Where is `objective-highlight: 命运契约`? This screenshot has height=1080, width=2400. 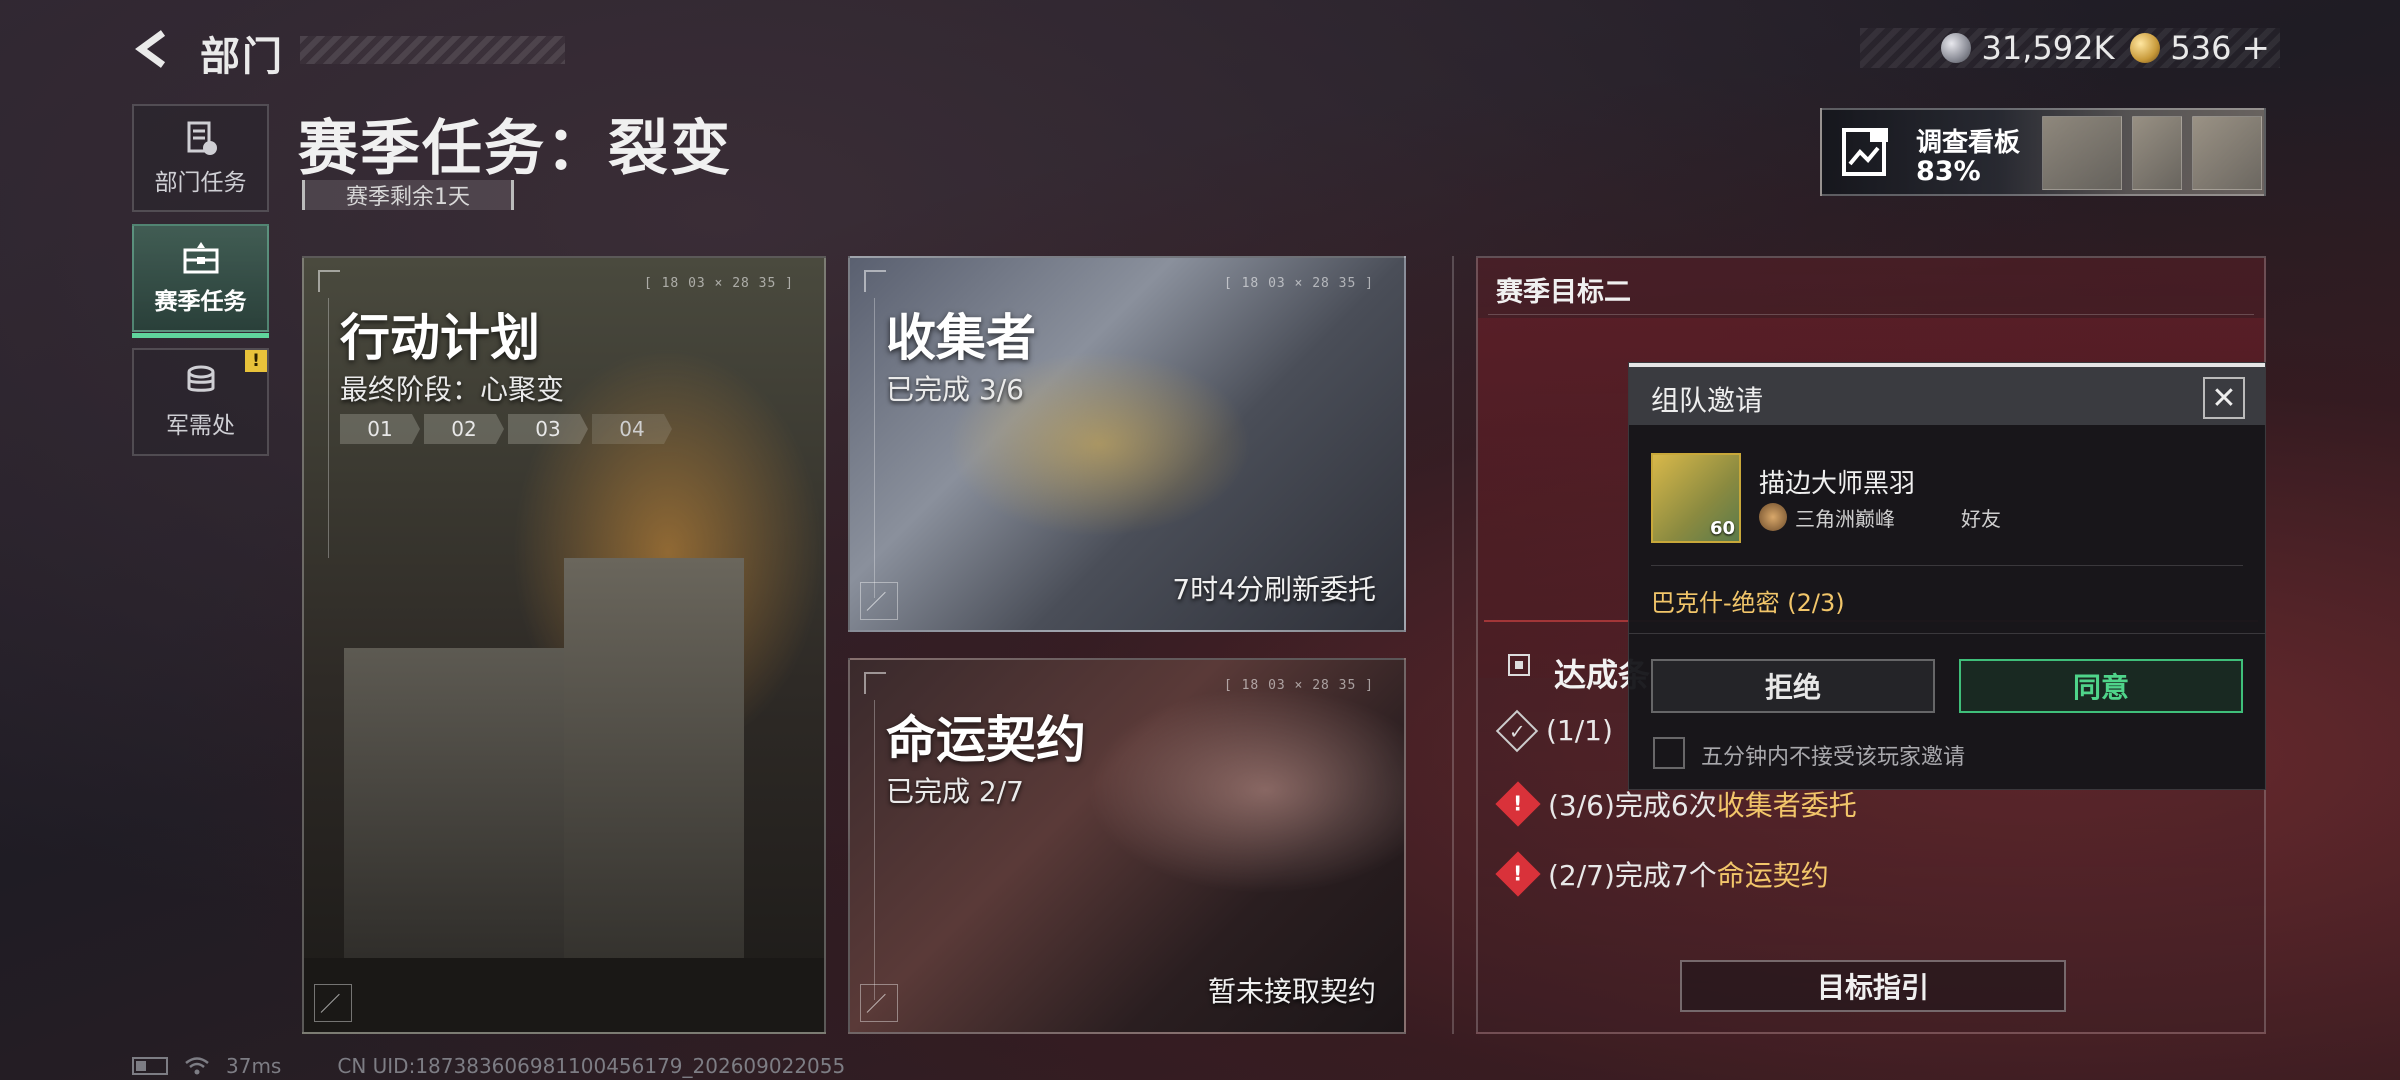 objective-highlight: 命运契约 is located at coordinates (1772, 875).